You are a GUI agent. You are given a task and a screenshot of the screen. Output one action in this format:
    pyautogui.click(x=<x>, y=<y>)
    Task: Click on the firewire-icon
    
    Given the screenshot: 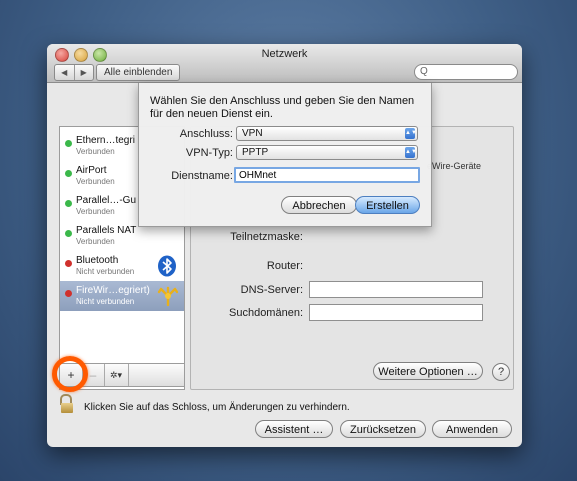 What is the action you would take?
    pyautogui.click(x=168, y=296)
    